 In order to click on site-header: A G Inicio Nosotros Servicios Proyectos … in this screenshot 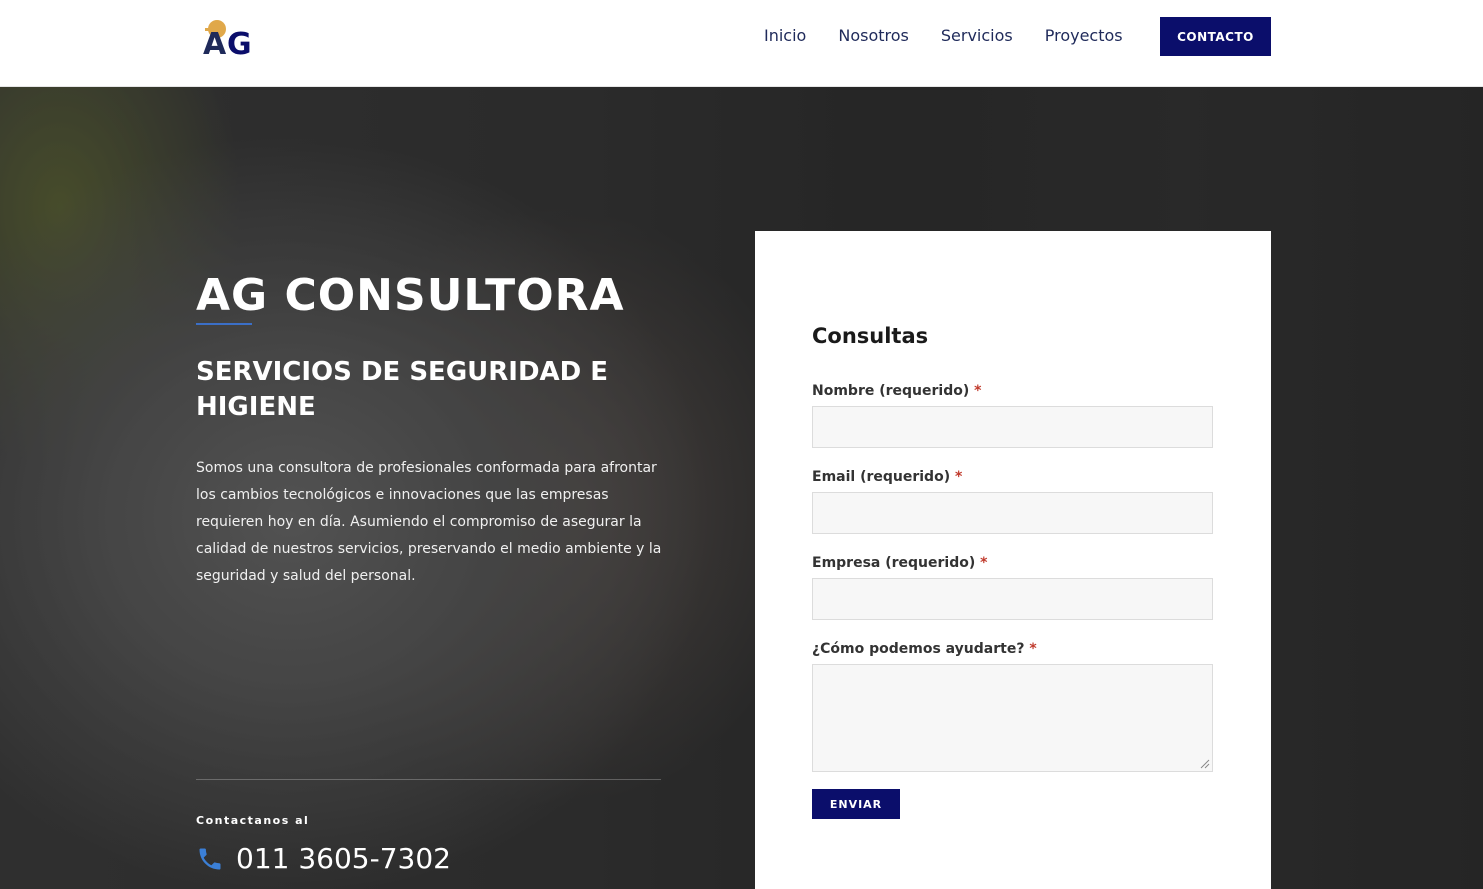, I will do `click(741, 43)`.